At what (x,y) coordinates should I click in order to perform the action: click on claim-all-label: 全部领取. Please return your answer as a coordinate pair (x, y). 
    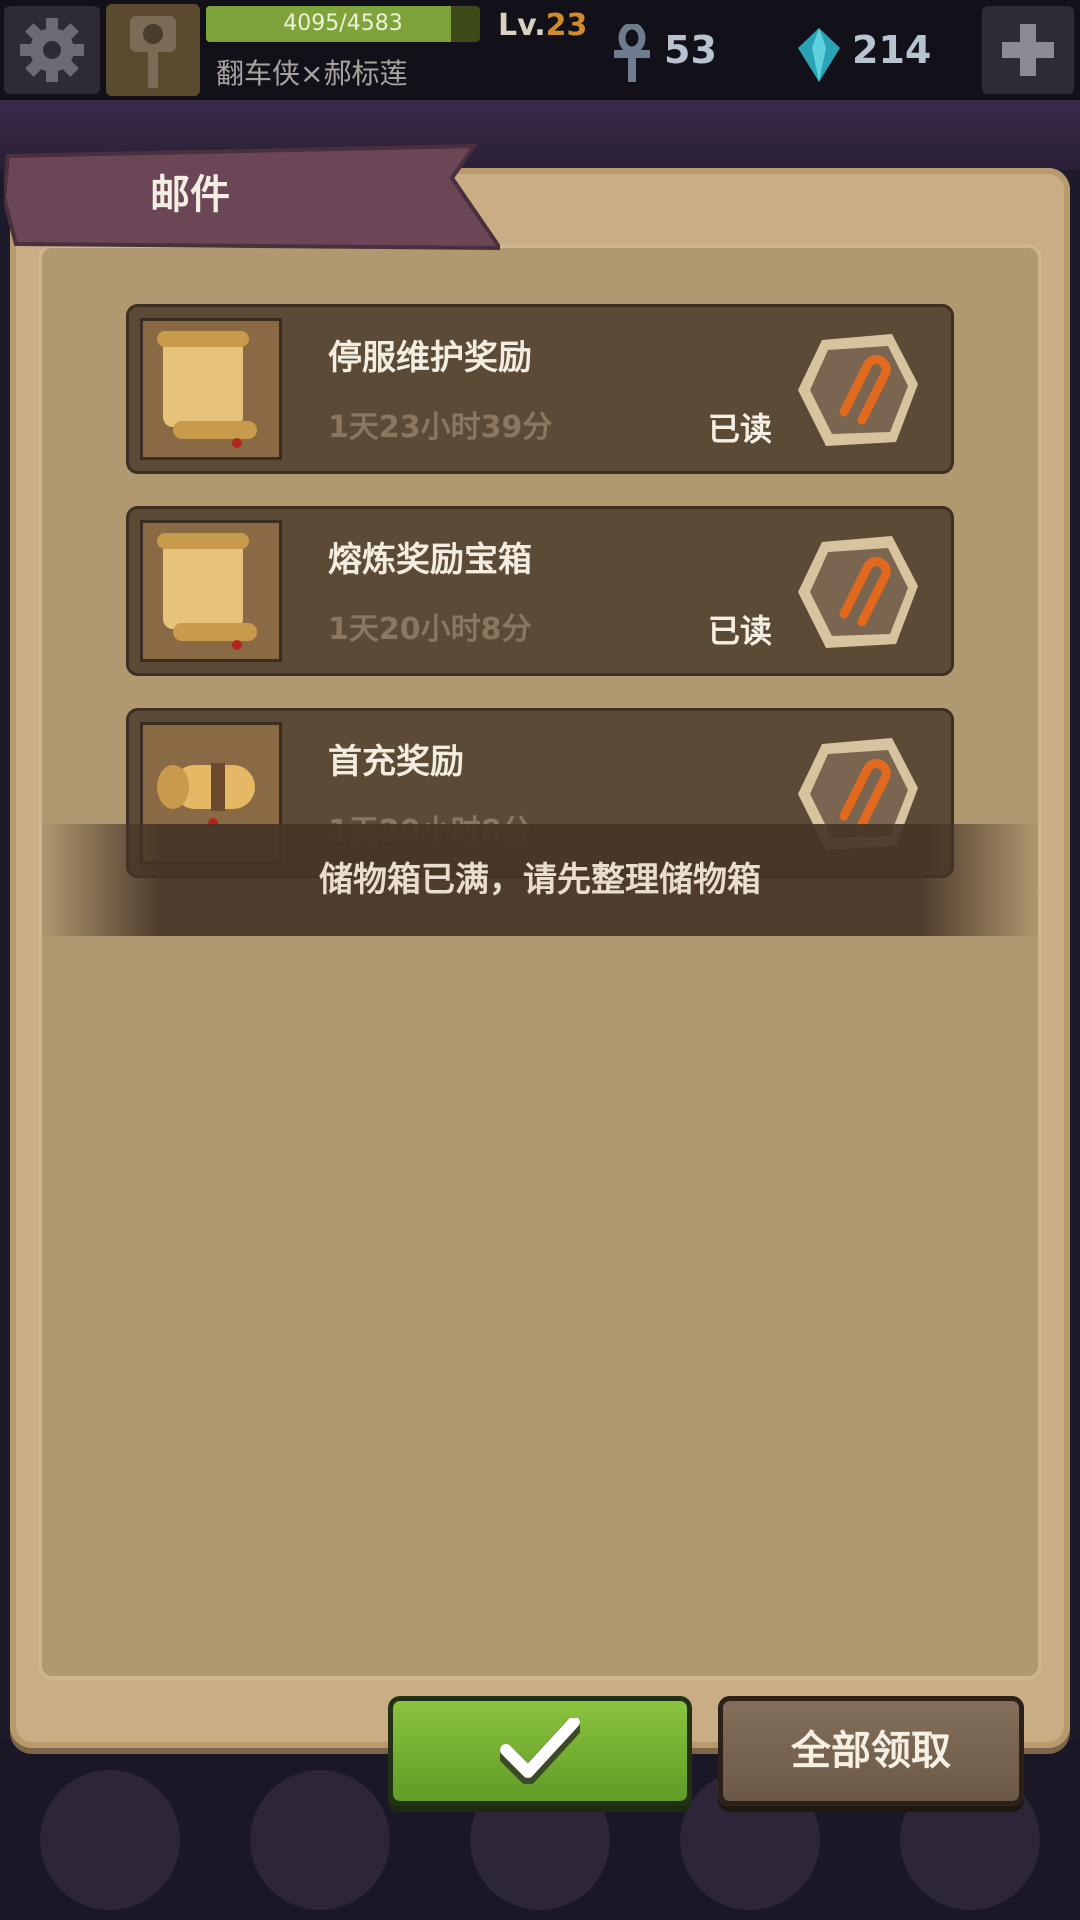
    Looking at the image, I should click on (871, 1751).